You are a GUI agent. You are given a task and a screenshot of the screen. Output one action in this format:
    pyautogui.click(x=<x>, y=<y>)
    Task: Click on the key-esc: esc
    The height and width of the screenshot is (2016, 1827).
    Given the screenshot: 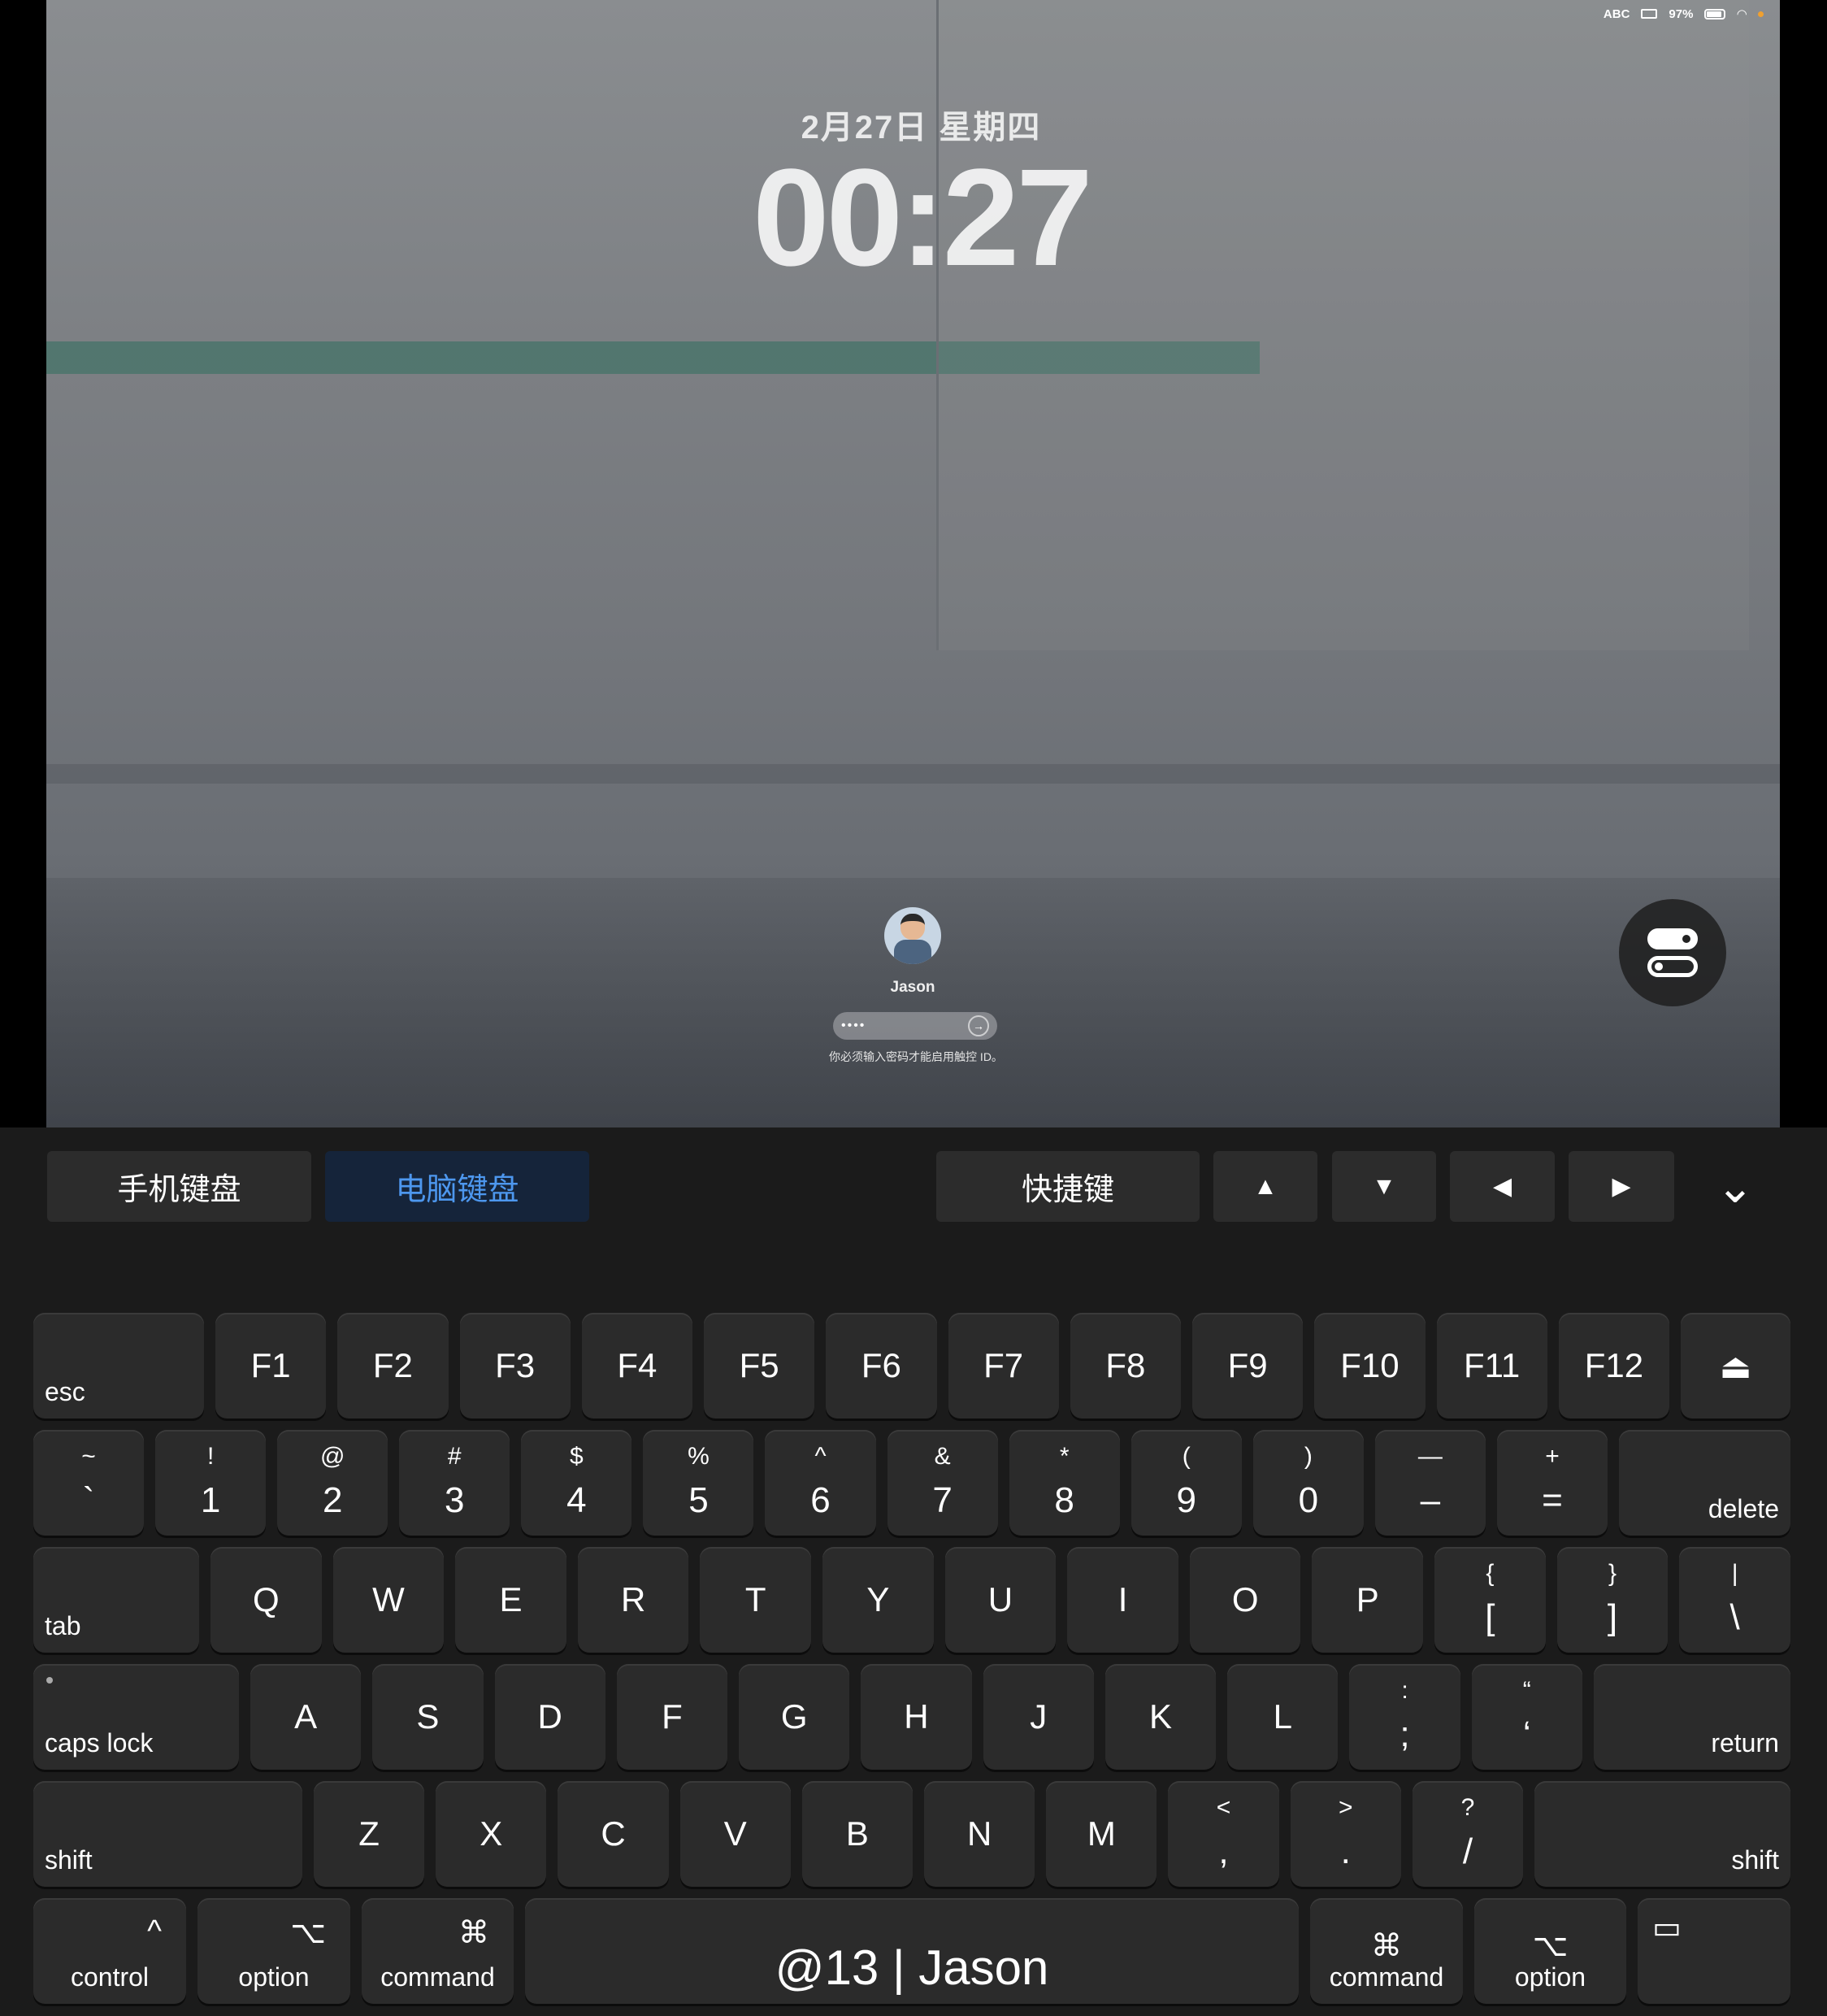 What is the action you would take?
    pyautogui.click(x=118, y=1366)
    